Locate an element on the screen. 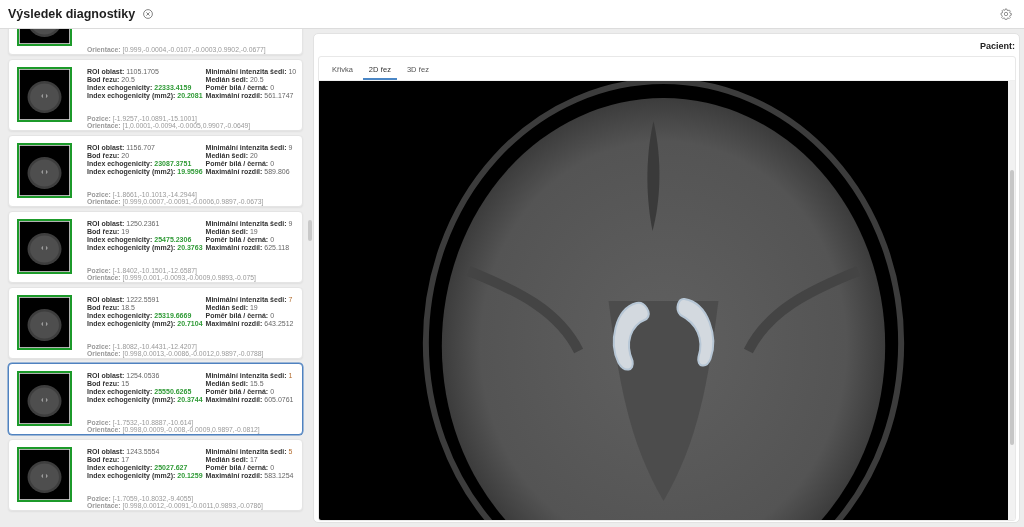 This screenshot has height=527, width=1024. scrollbar-thumb is located at coordinates (1011, 307).